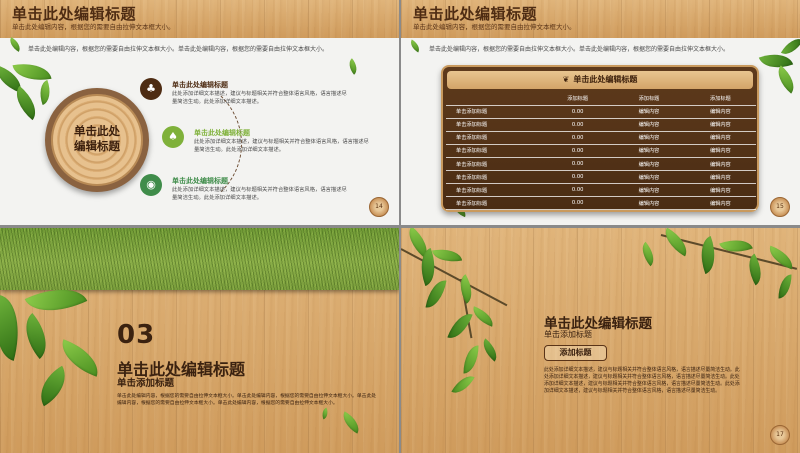  Describe the element at coordinates (780, 207) in the screenshot. I see `page-number: 15` at that location.